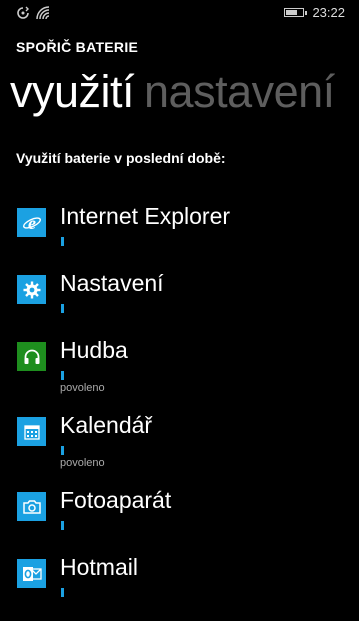  I want to click on battery-icon, so click(296, 12).